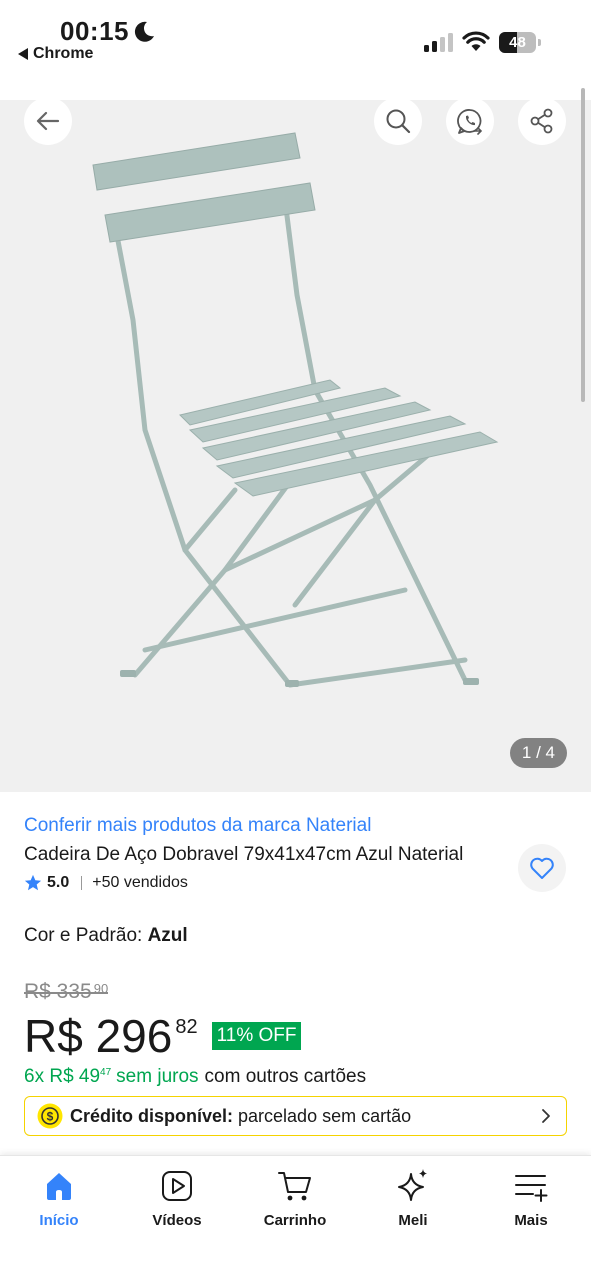  Describe the element at coordinates (63, 53) in the screenshot. I see `back-app-label: Chrome` at that location.